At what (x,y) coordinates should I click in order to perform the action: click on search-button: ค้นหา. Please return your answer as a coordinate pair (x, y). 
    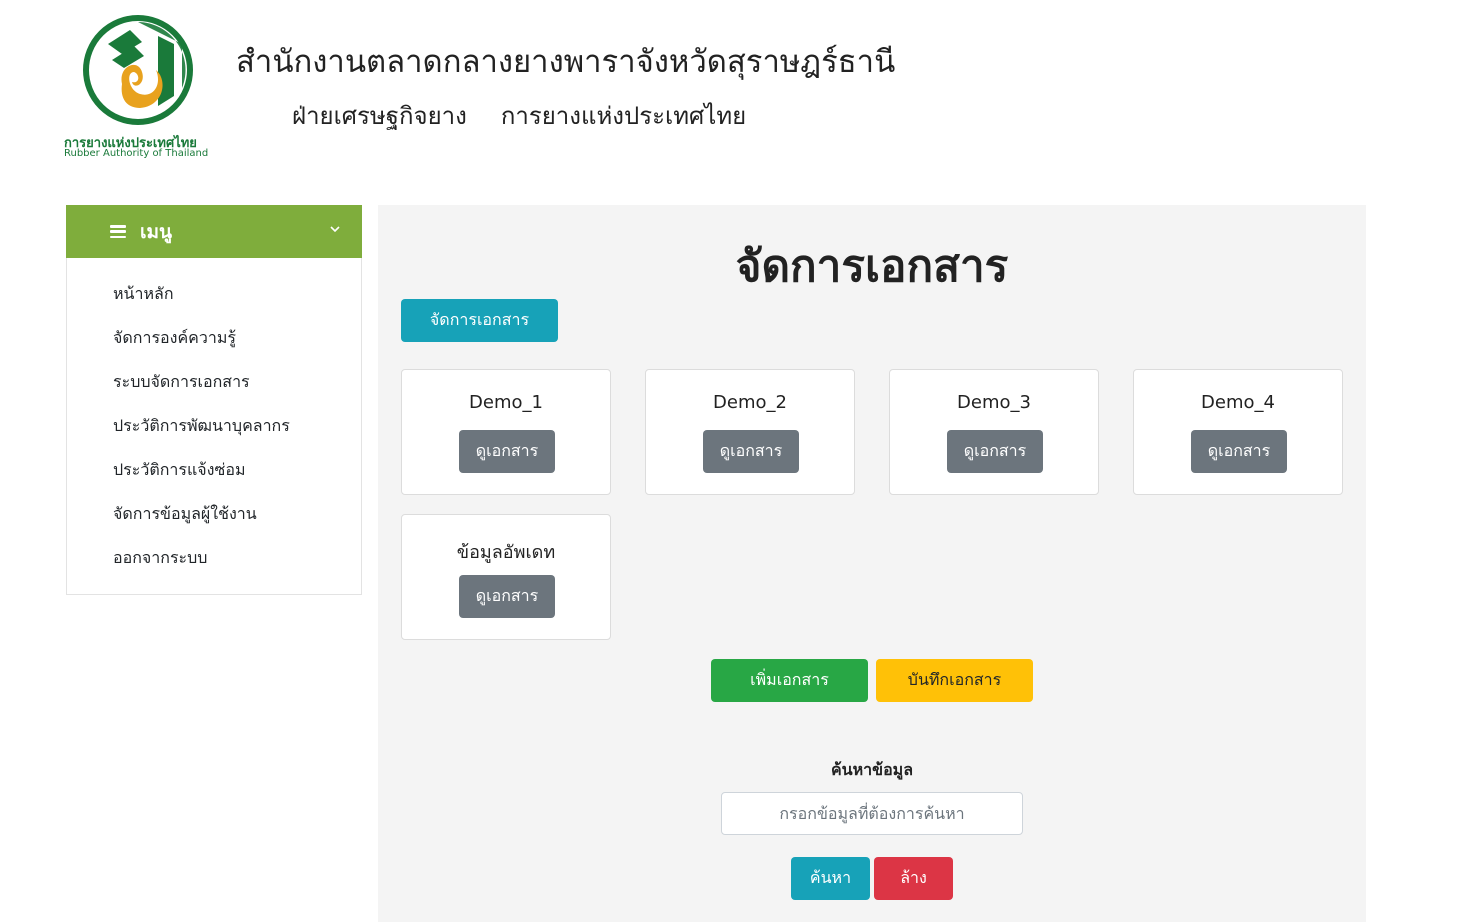
    Looking at the image, I should click on (830, 878).